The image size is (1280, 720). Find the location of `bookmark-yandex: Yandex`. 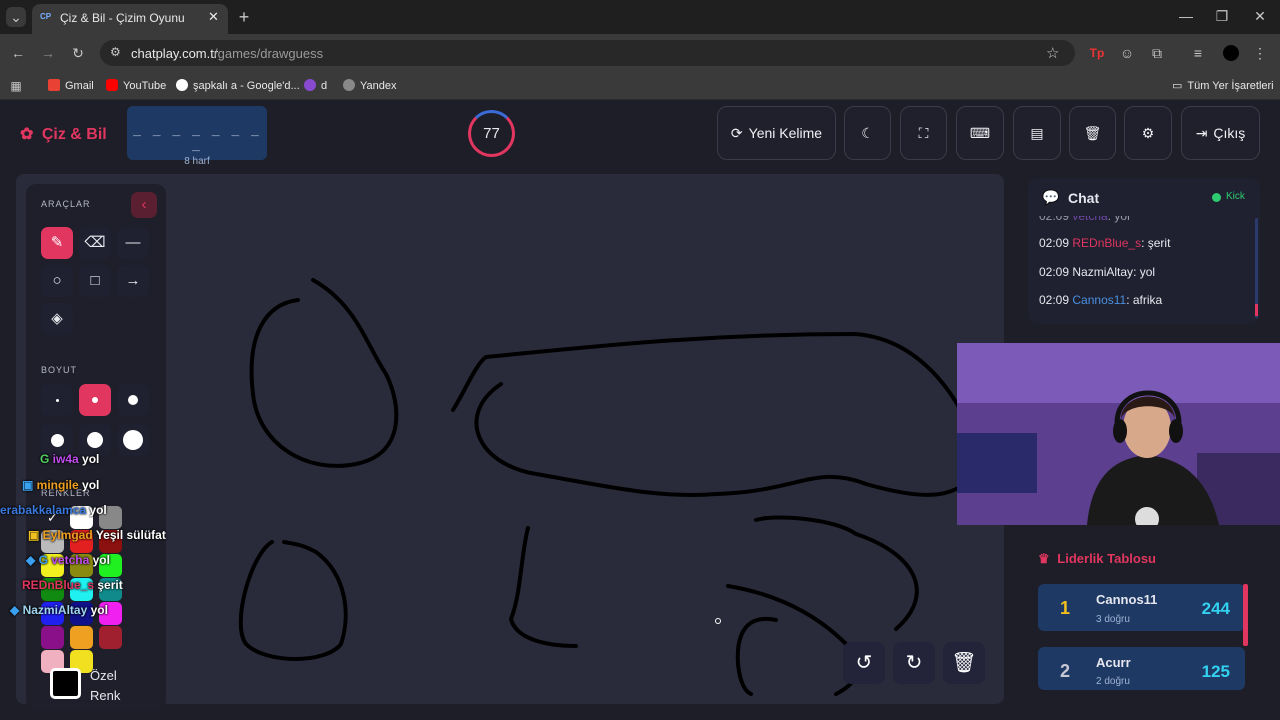

bookmark-yandex: Yandex is located at coordinates (370, 86).